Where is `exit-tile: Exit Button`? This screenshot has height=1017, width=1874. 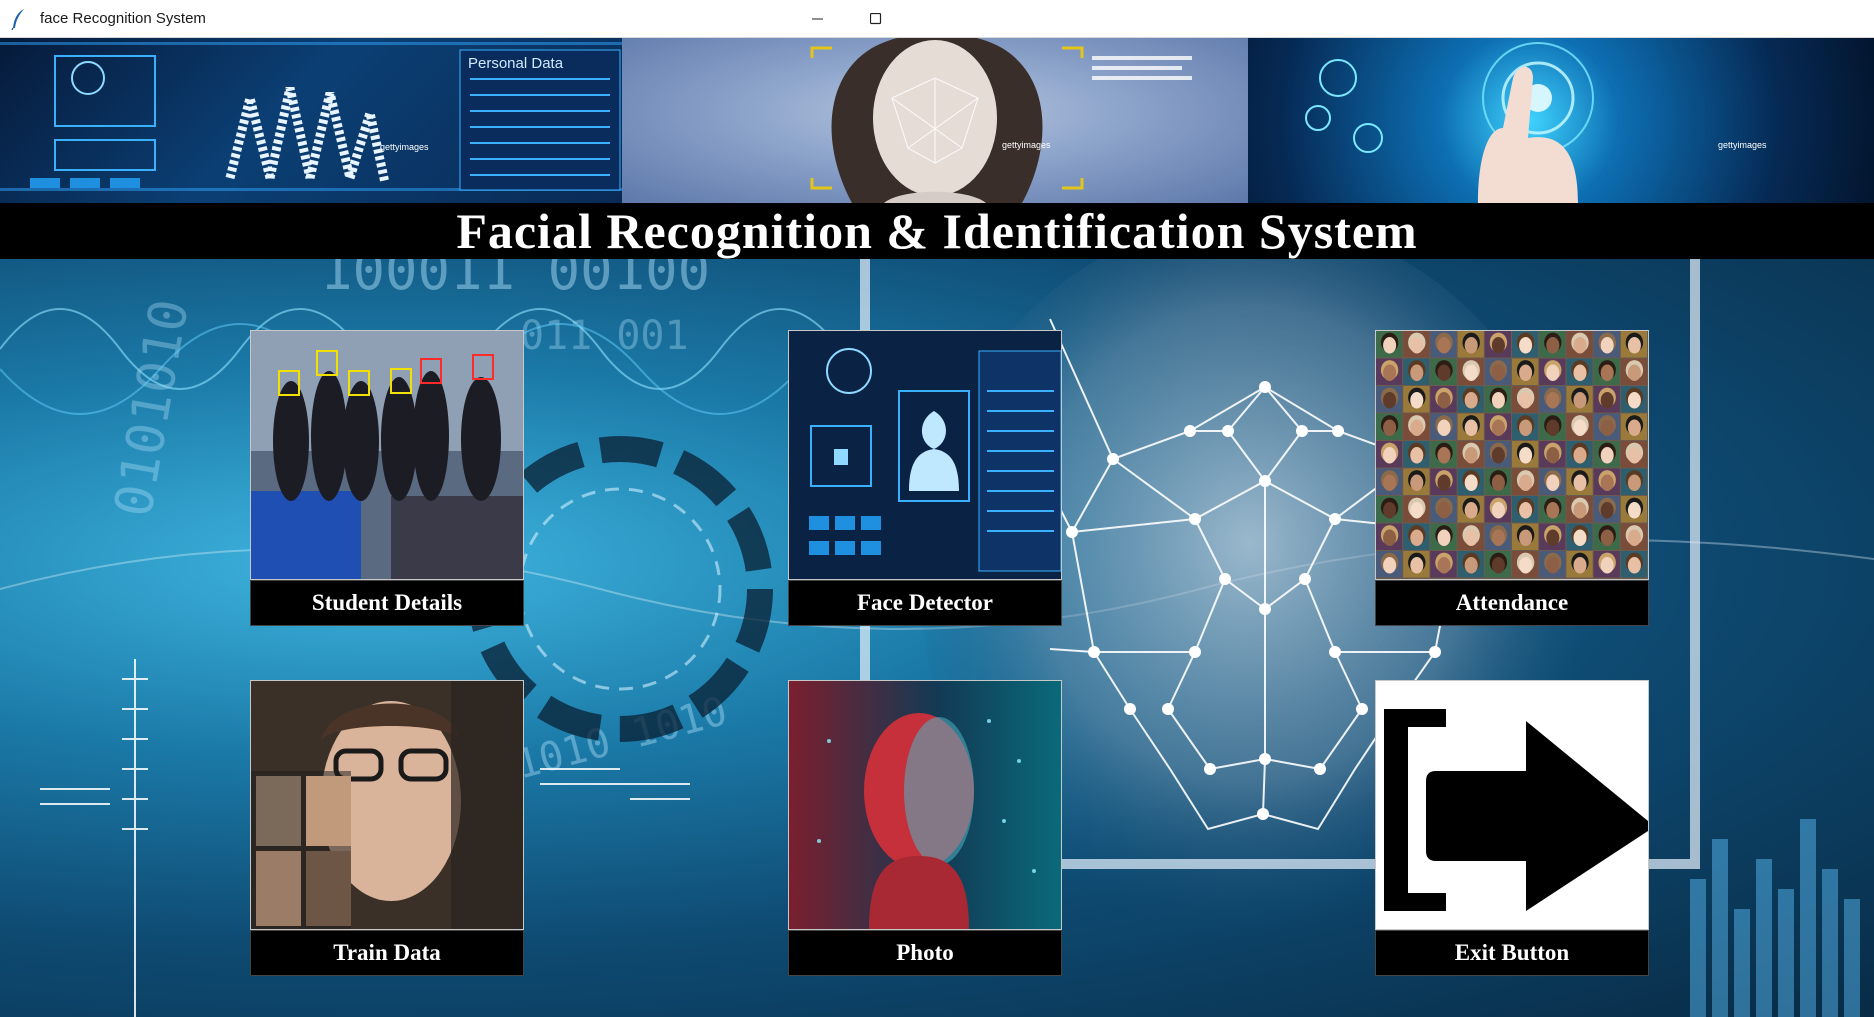 exit-tile: Exit Button is located at coordinates (1512, 828).